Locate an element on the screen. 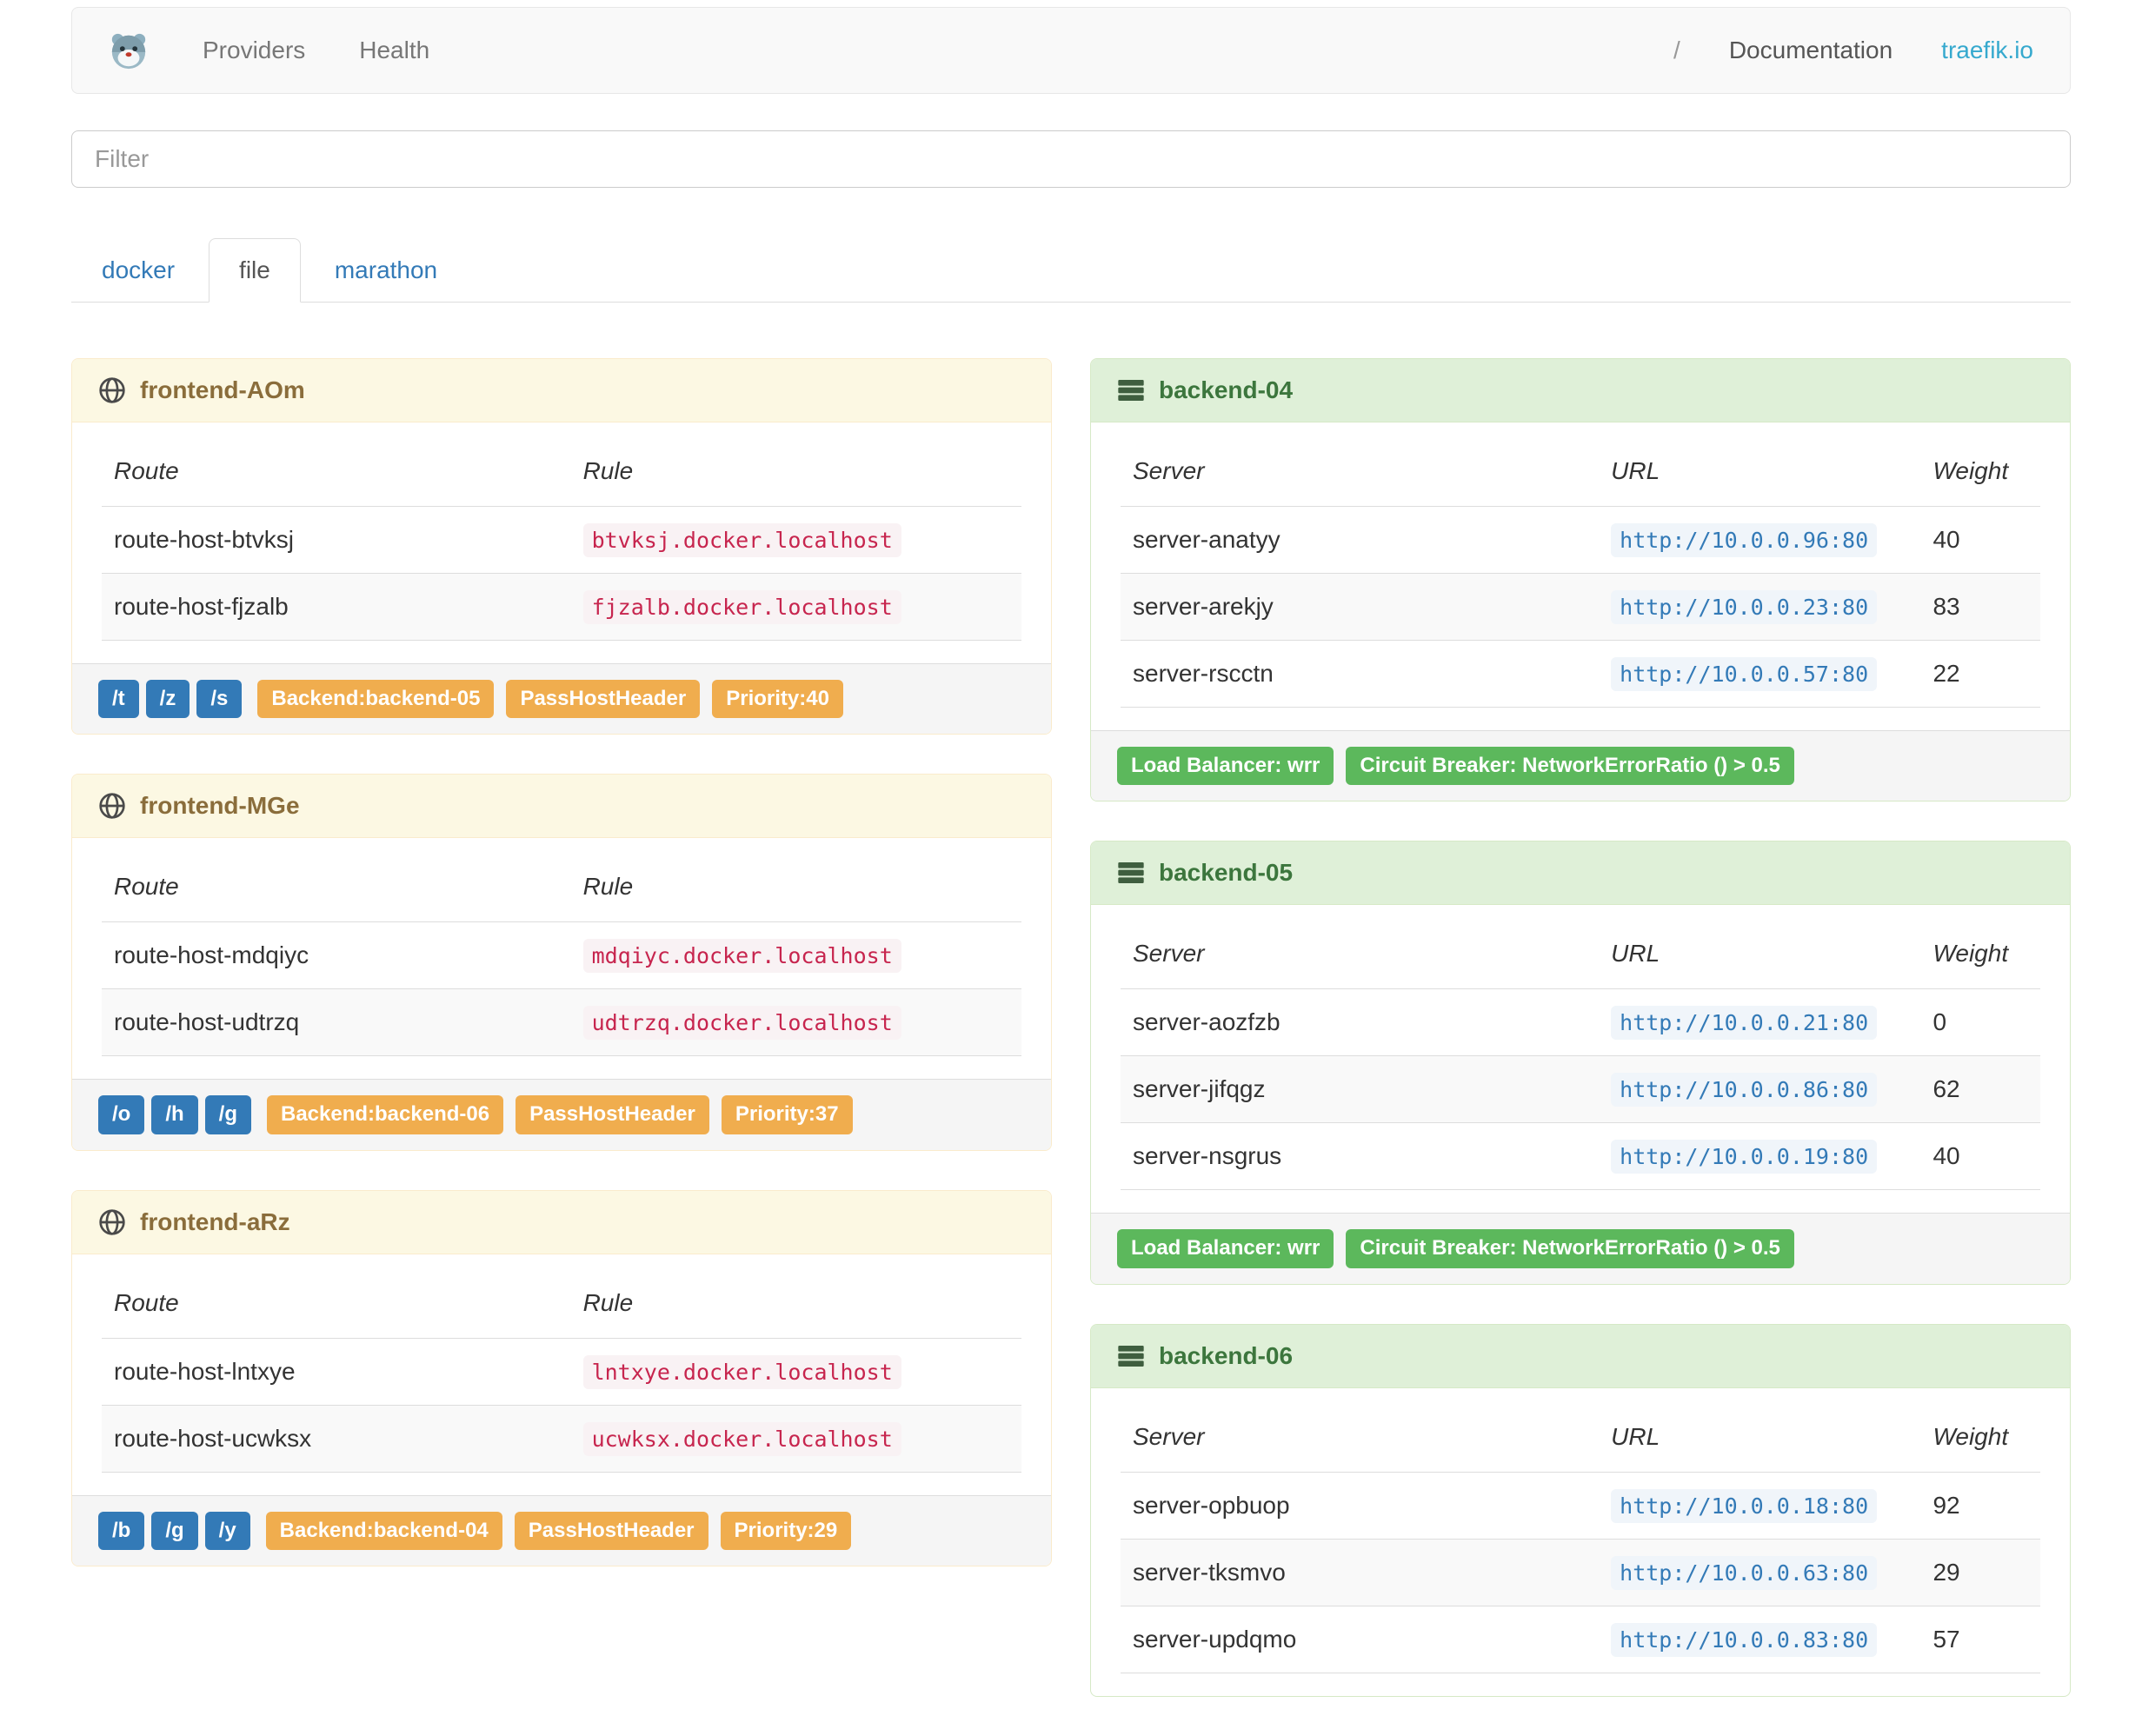  server-url: http://10.0.0.63:80 is located at coordinates (1744, 1572).